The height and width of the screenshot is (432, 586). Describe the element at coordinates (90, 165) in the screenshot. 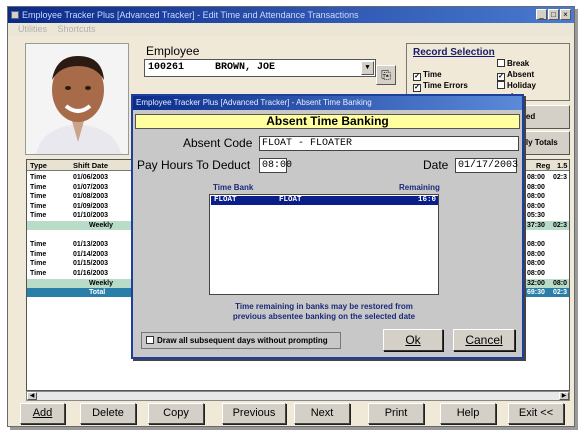

I see `col-shift-date: Shift Date` at that location.